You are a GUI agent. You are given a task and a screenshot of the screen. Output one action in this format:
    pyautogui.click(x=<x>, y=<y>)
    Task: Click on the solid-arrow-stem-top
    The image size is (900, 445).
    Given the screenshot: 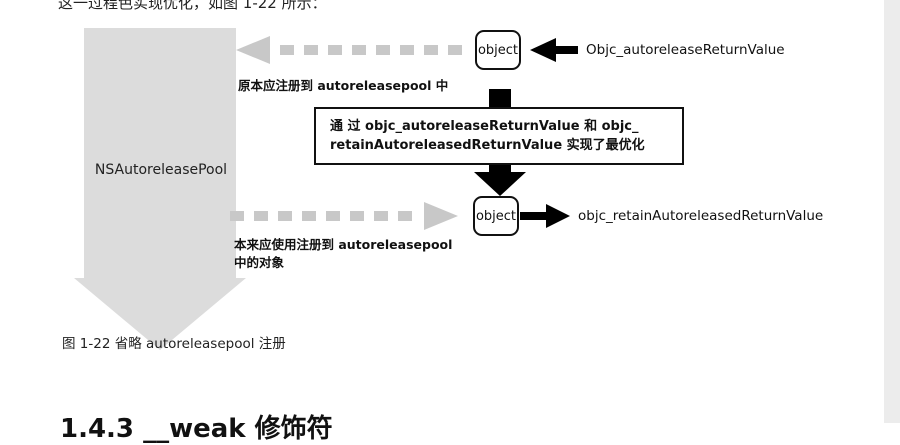 What is the action you would take?
    pyautogui.click(x=500, y=98)
    